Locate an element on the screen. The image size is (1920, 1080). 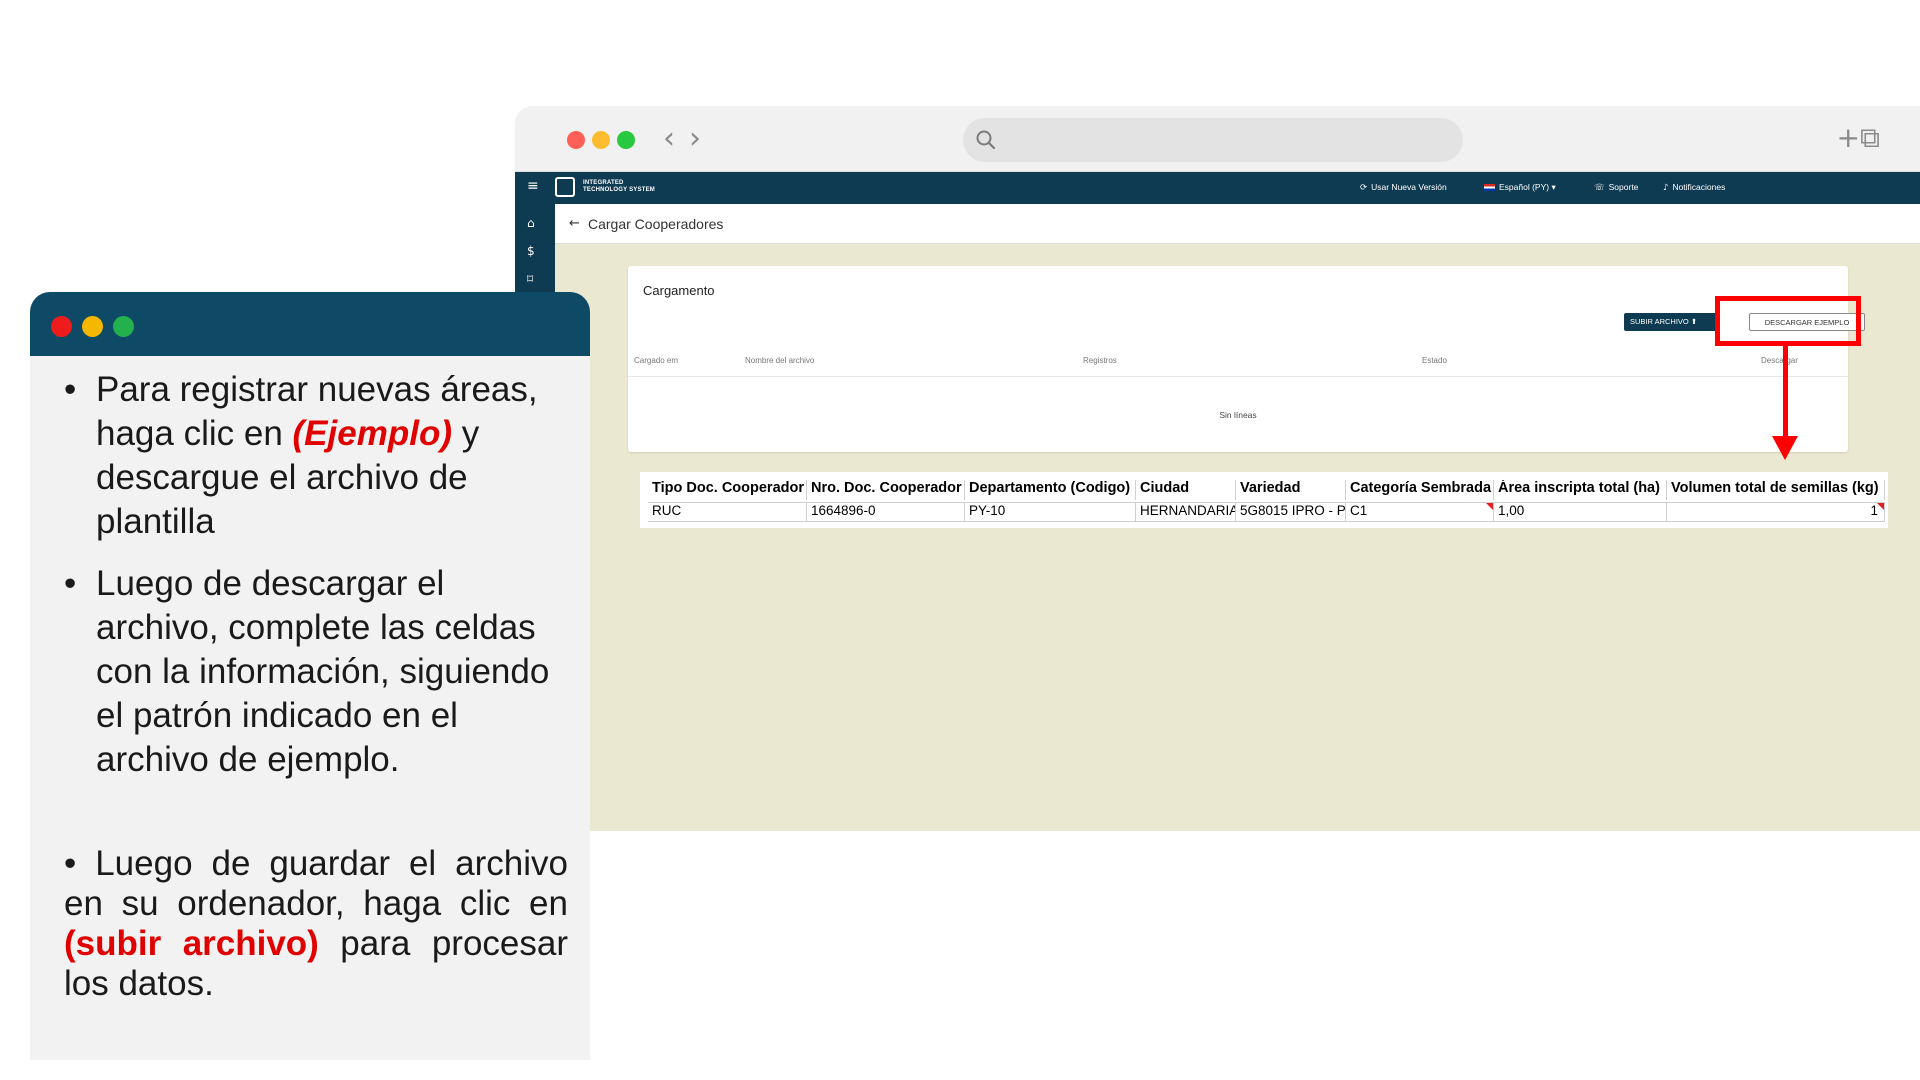
address-bar is located at coordinates (1213, 140).